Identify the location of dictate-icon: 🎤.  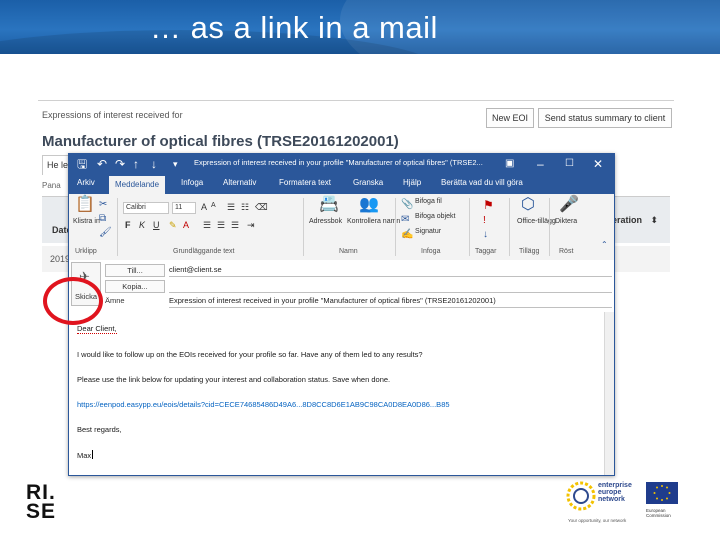
(569, 205).